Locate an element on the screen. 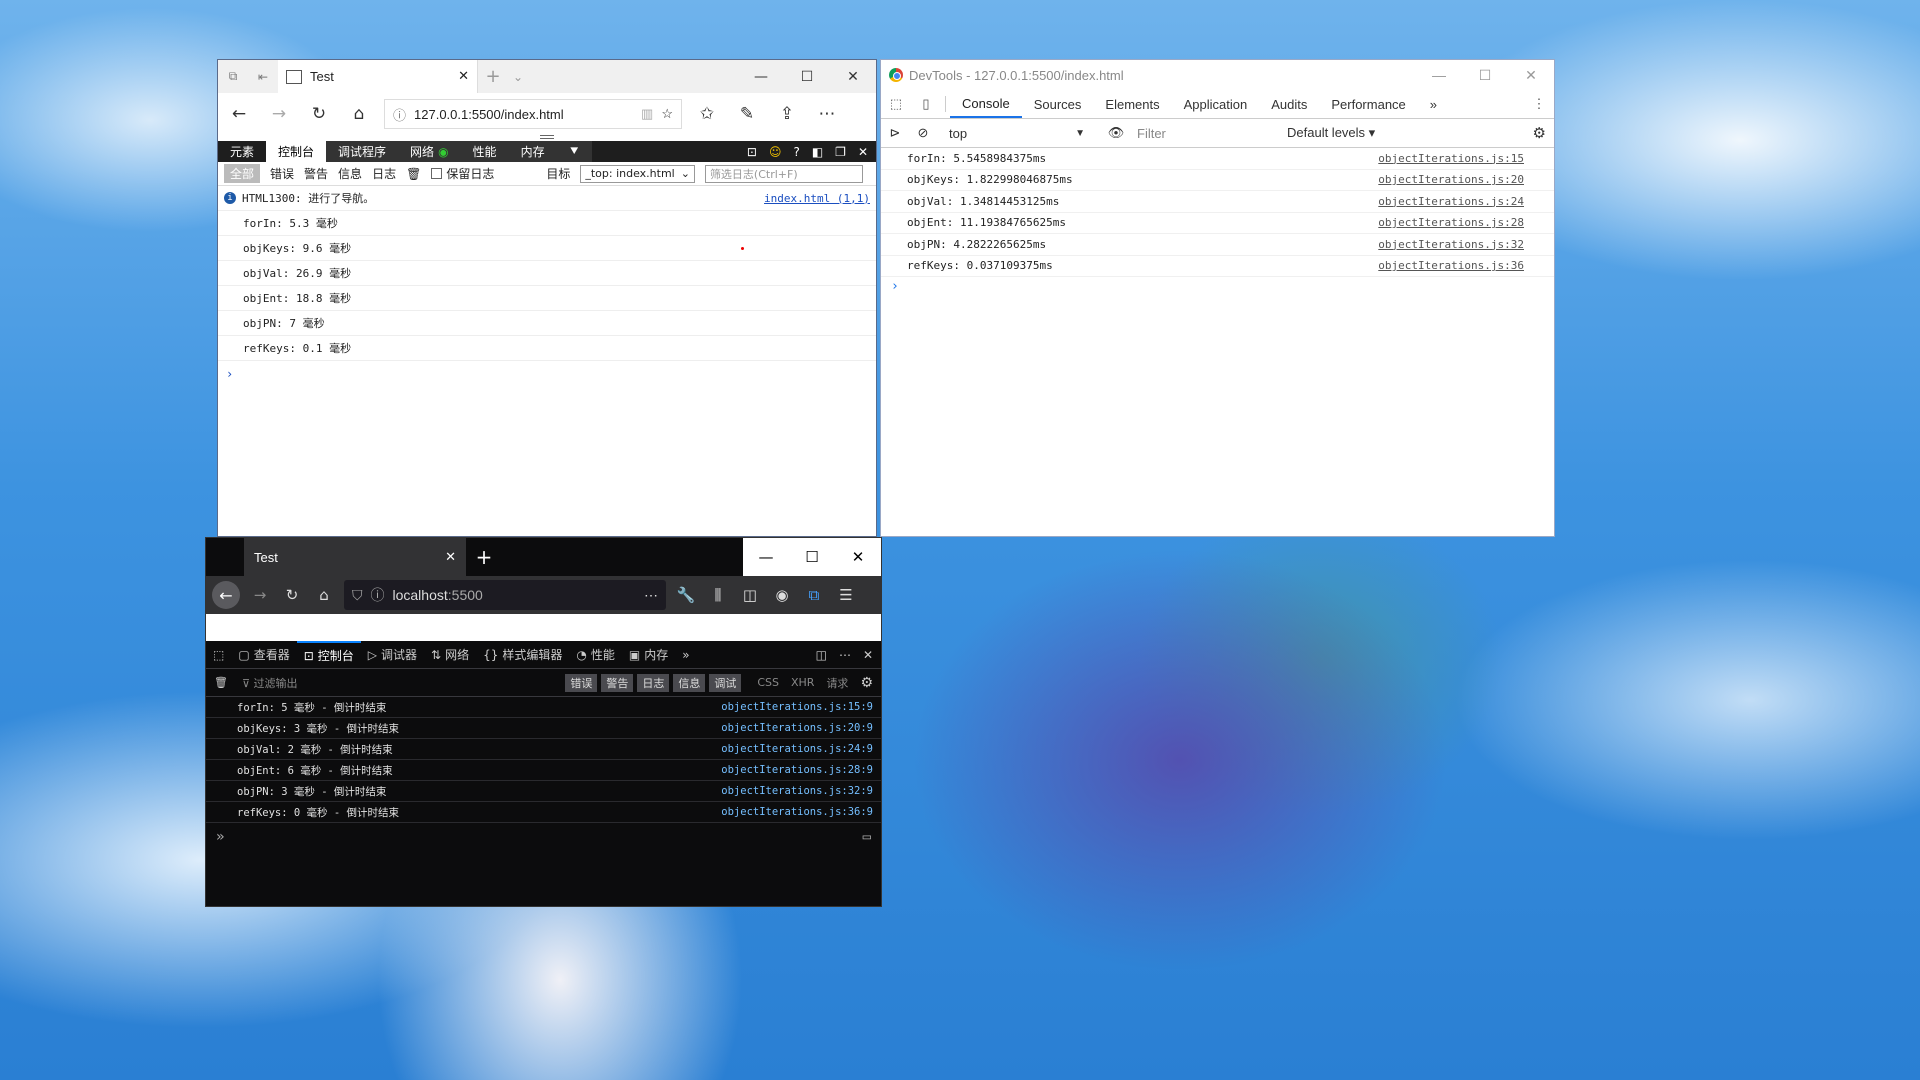 Image resolution: width=1920 pixels, height=1080 pixels. wrench-icon: 🔧 is located at coordinates (686, 595).